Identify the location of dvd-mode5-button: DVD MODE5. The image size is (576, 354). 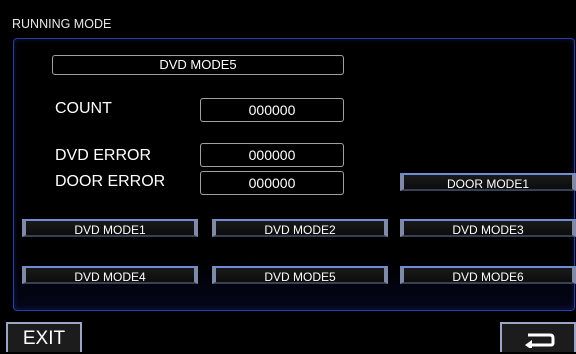
(300, 275).